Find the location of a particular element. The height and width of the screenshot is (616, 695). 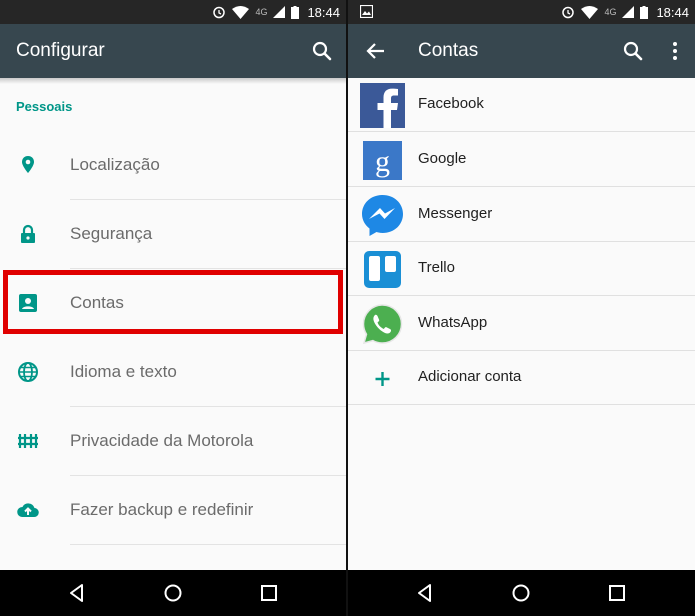

setting-label: Segurança is located at coordinates (111, 233).